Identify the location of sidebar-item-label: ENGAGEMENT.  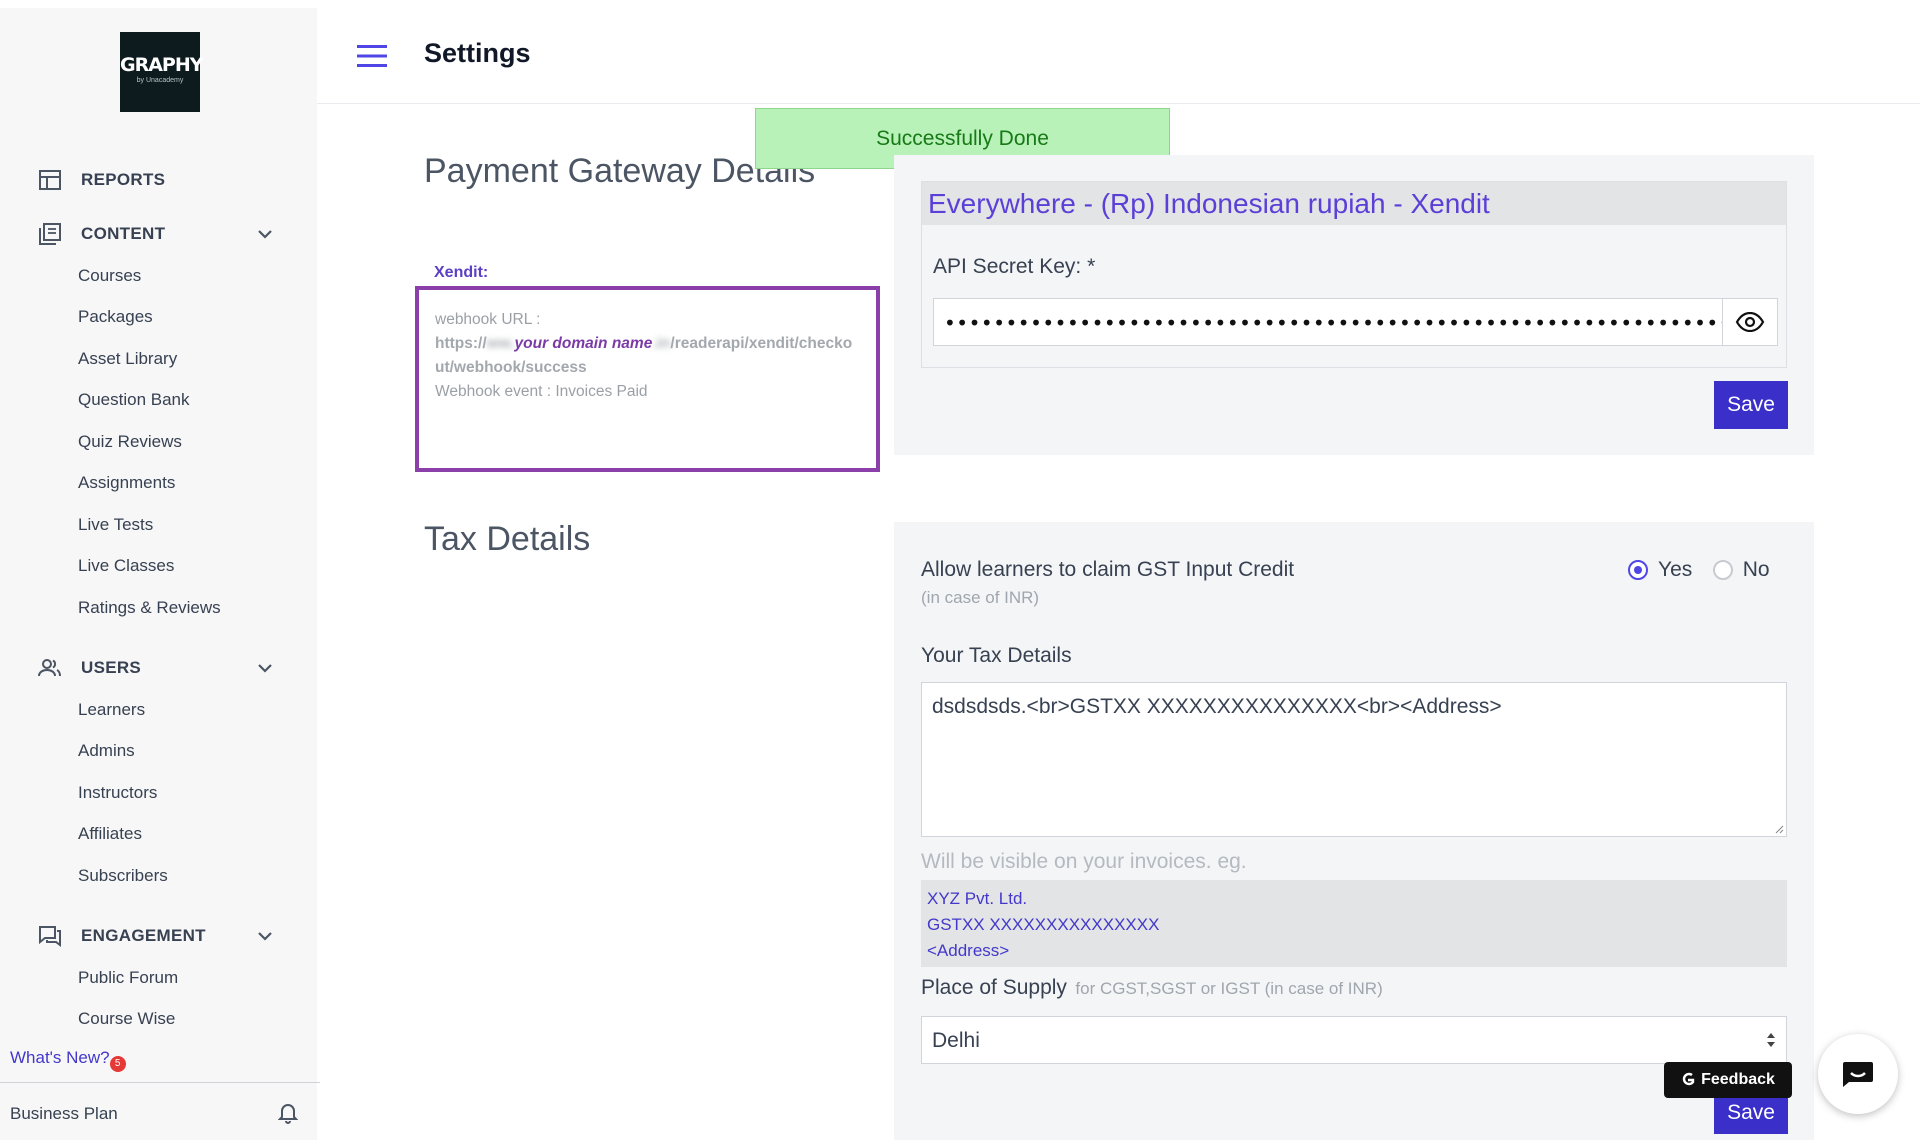
(143, 935).